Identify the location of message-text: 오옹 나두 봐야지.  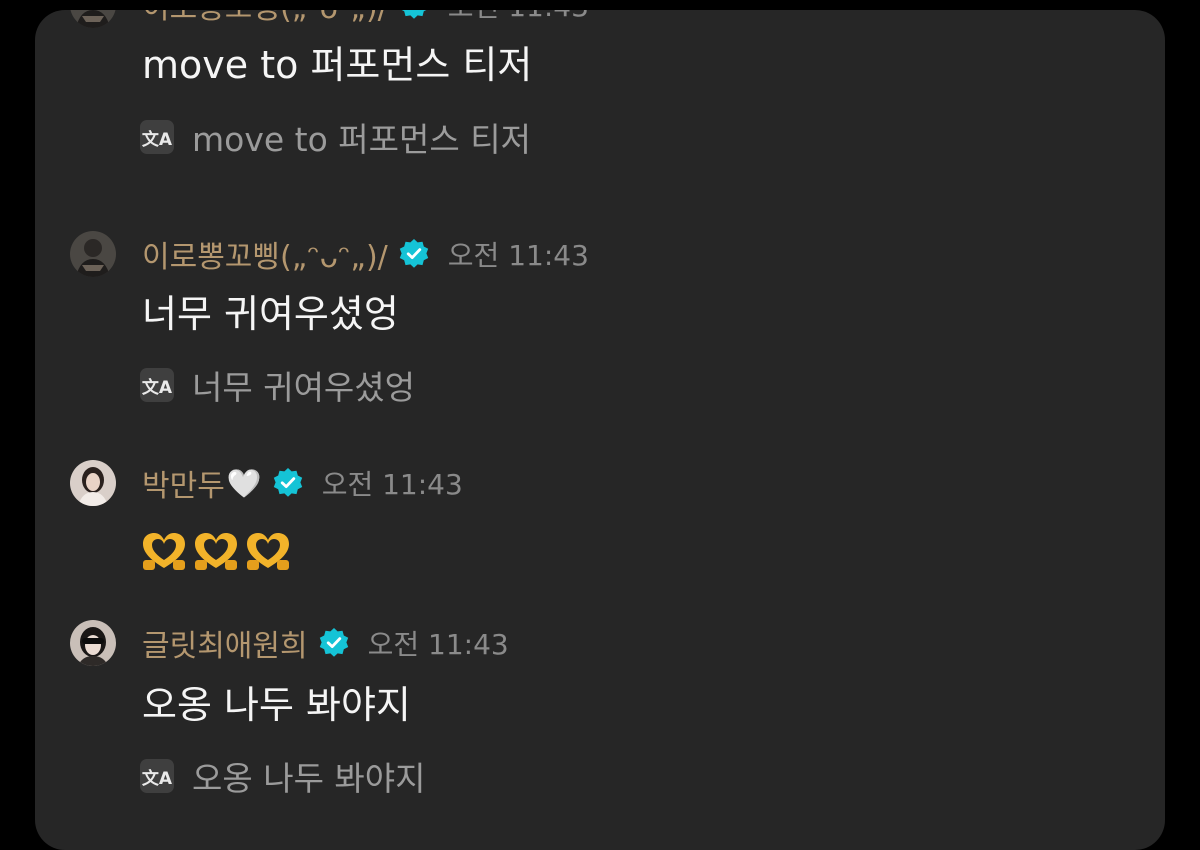
(276, 701).